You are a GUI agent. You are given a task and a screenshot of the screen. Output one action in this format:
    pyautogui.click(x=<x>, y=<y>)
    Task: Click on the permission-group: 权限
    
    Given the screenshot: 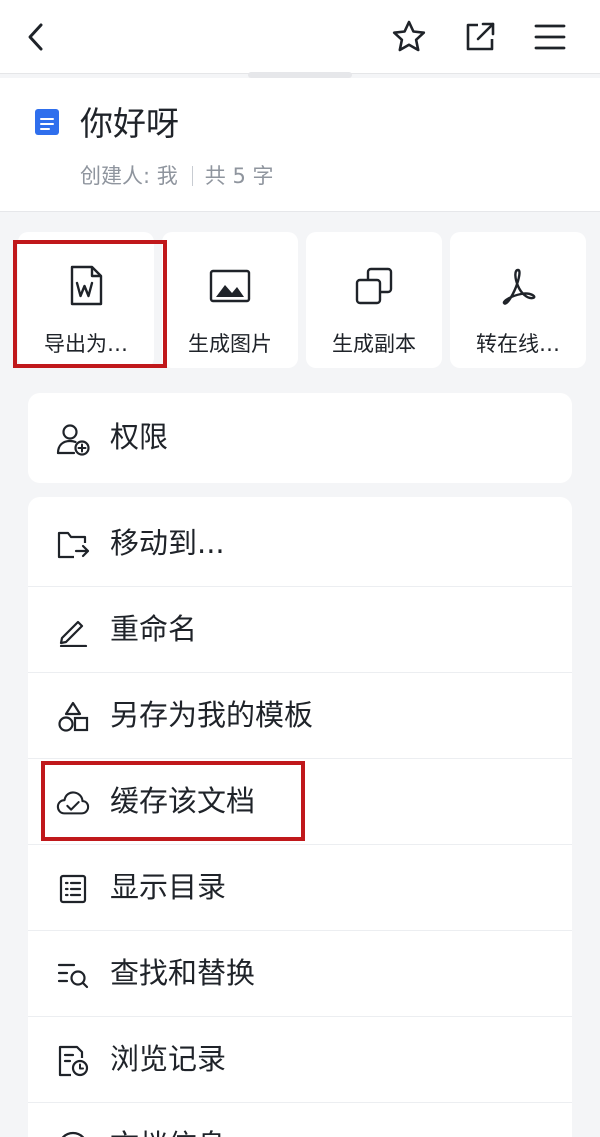 What is the action you would take?
    pyautogui.click(x=300, y=438)
    